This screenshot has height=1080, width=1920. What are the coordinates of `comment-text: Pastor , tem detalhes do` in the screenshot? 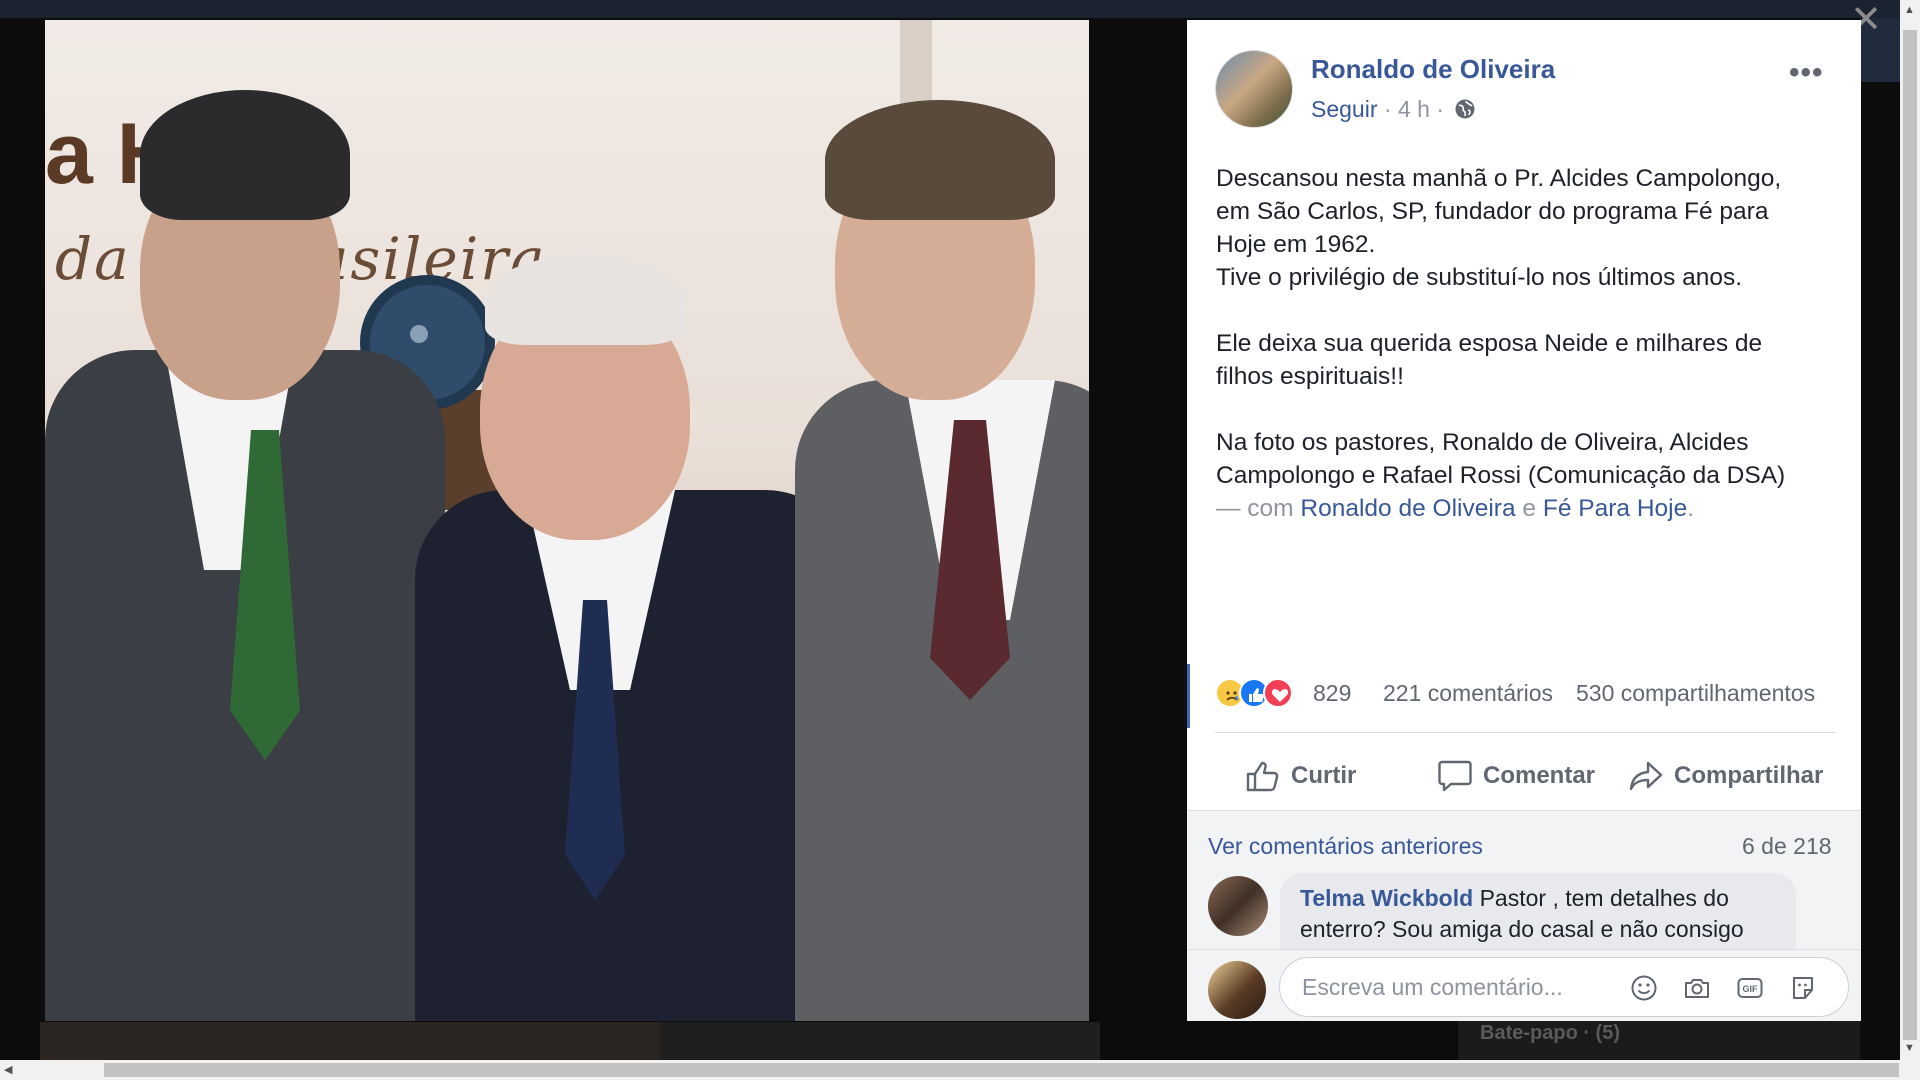 It's located at (1604, 898).